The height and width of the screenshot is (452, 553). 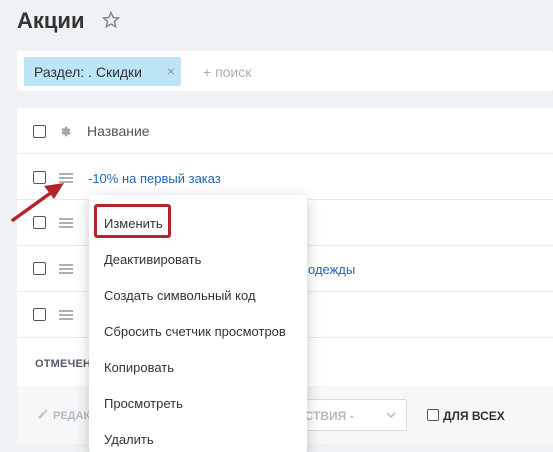 What do you see at coordinates (88, 71) in the screenshot?
I see `filter-chip-label: Раздел: . Скидки` at bounding box center [88, 71].